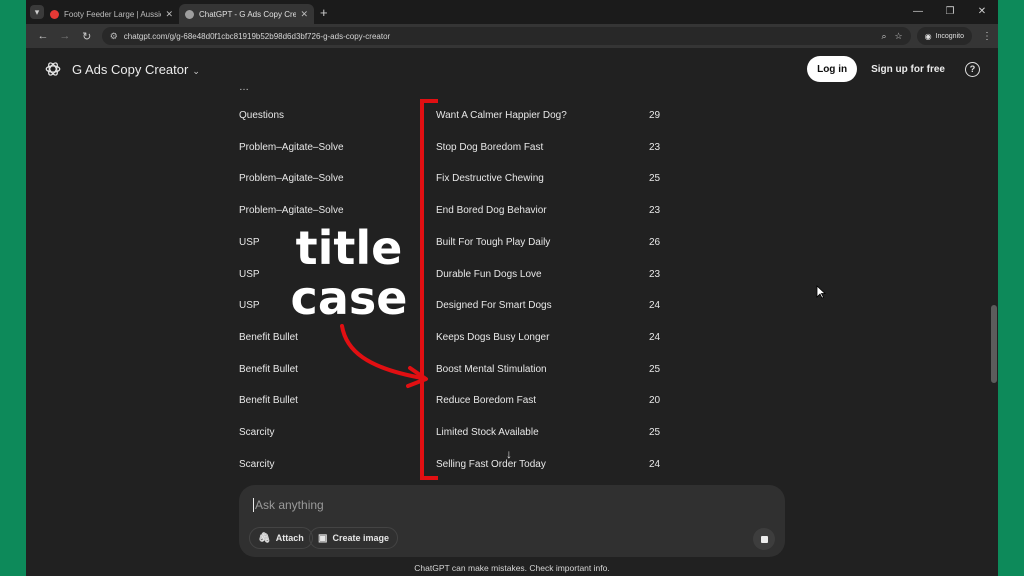  Describe the element at coordinates (655, 242) in the screenshot. I see `char-count-cell: 26` at that location.